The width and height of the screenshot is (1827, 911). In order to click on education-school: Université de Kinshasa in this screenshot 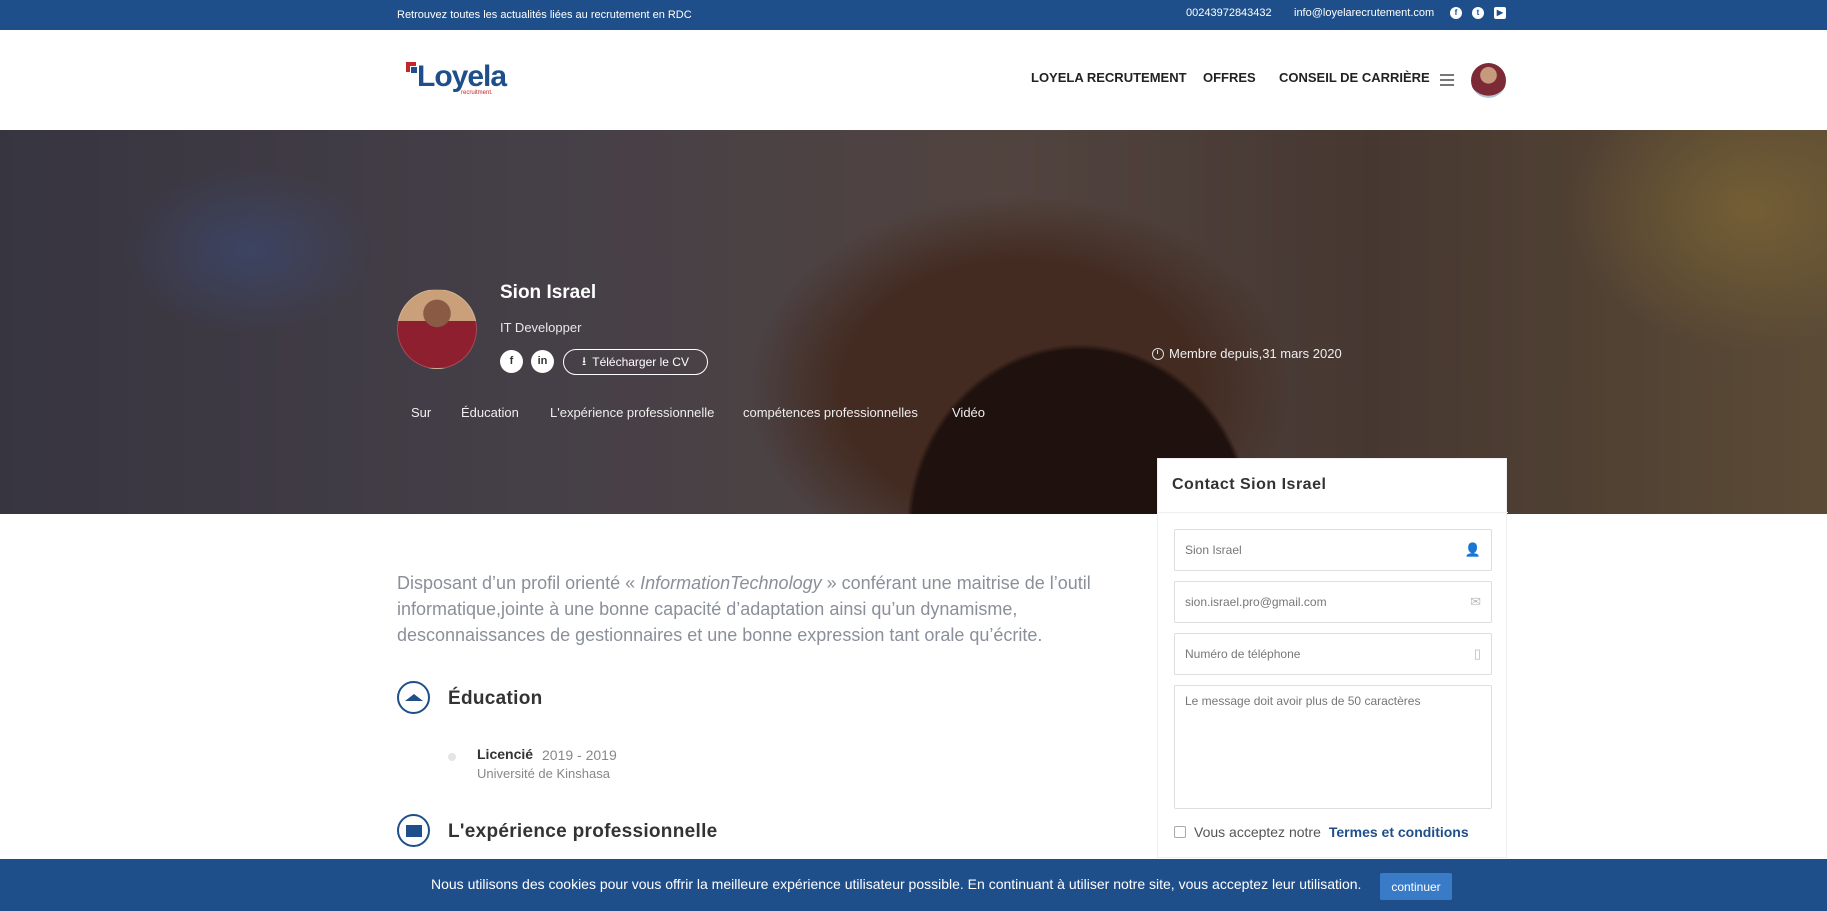, I will do `click(543, 773)`.